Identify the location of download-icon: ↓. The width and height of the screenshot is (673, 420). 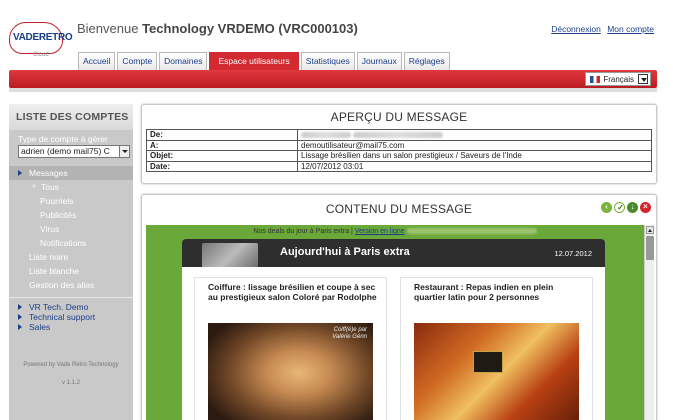
(632, 207).